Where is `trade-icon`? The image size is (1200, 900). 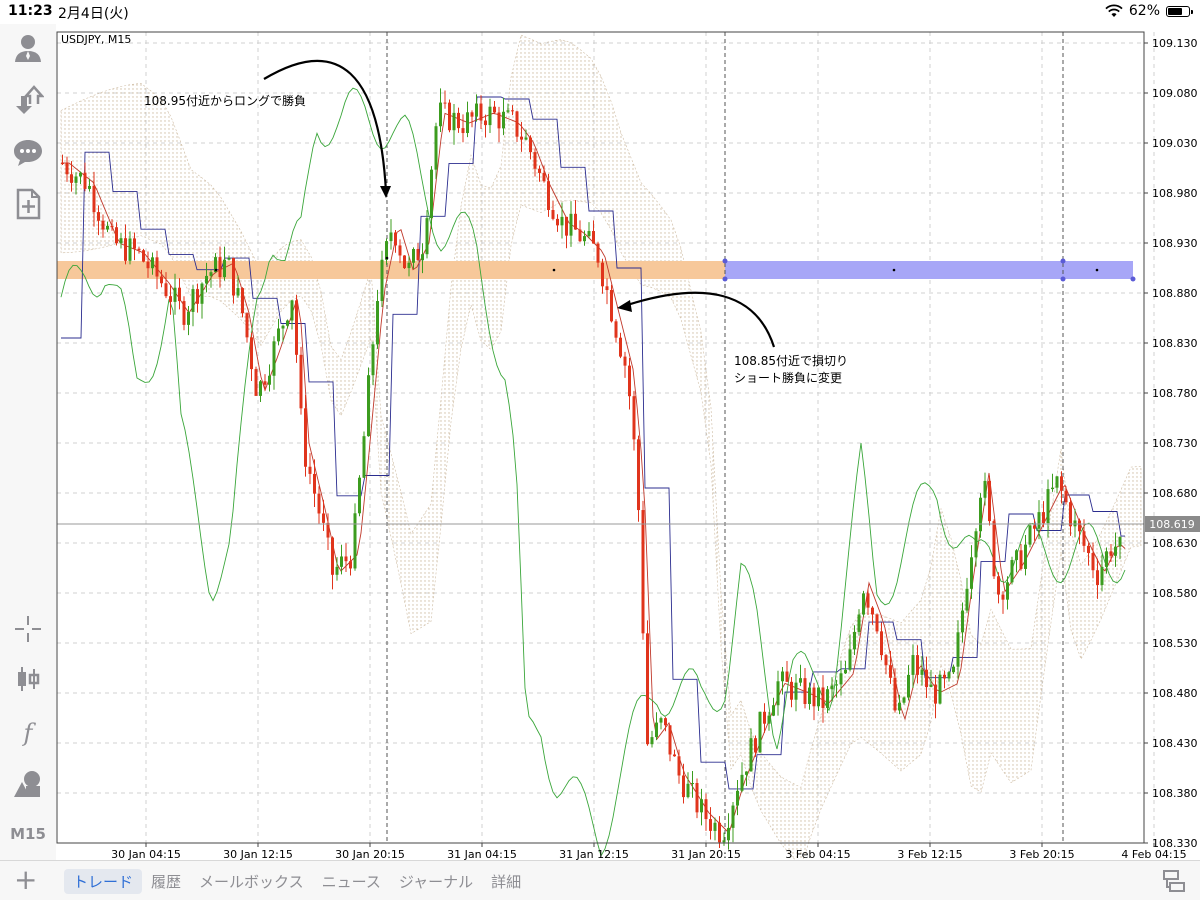 trade-icon is located at coordinates (28, 100).